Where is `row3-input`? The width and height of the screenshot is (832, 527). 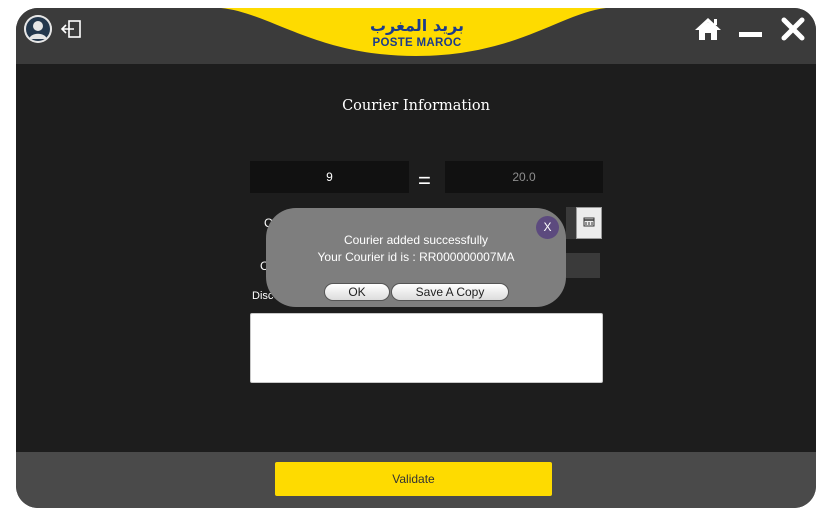
row3-input is located at coordinates (583, 265).